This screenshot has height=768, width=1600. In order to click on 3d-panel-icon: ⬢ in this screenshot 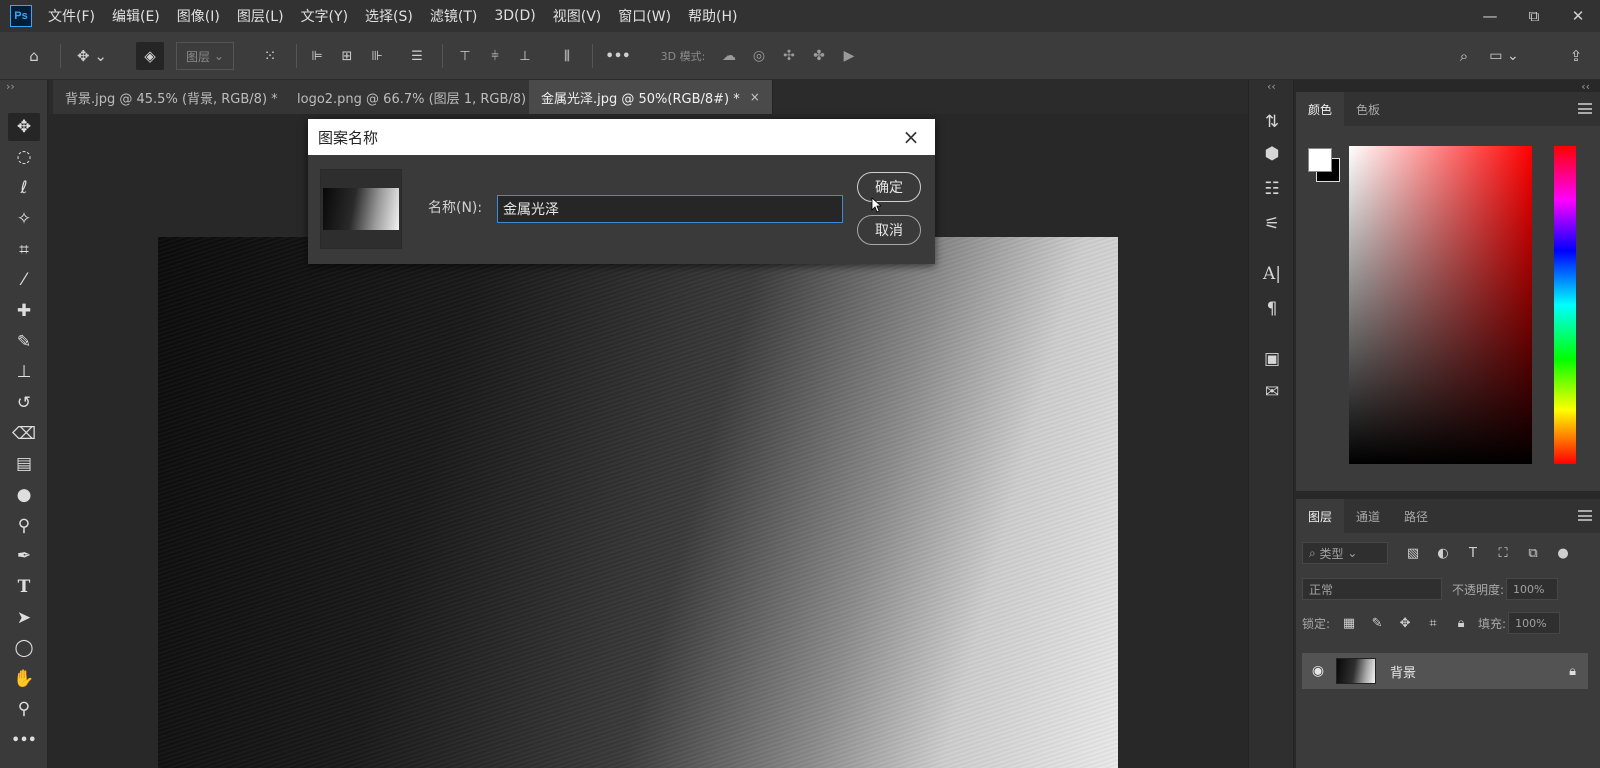, I will do `click(1272, 154)`.